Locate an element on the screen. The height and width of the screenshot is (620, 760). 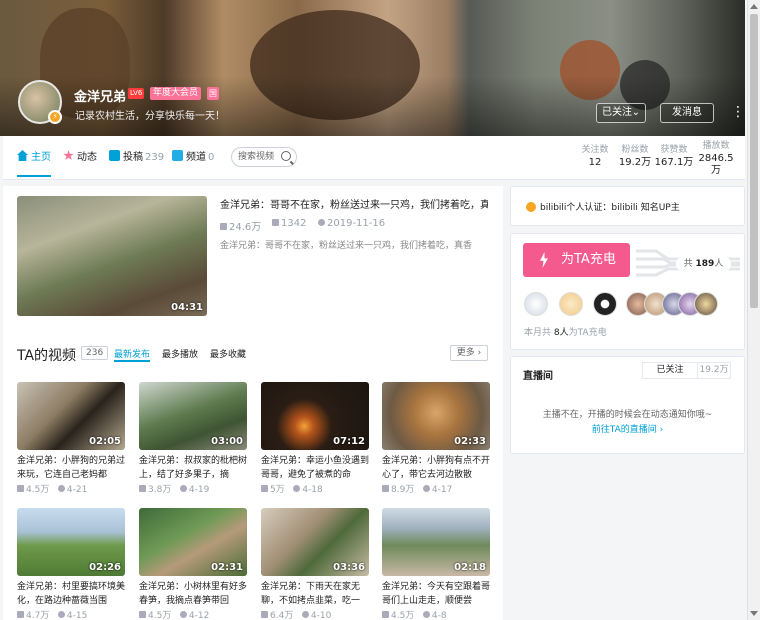
stat-plays-label: 播放数 is located at coordinates (716, 146).